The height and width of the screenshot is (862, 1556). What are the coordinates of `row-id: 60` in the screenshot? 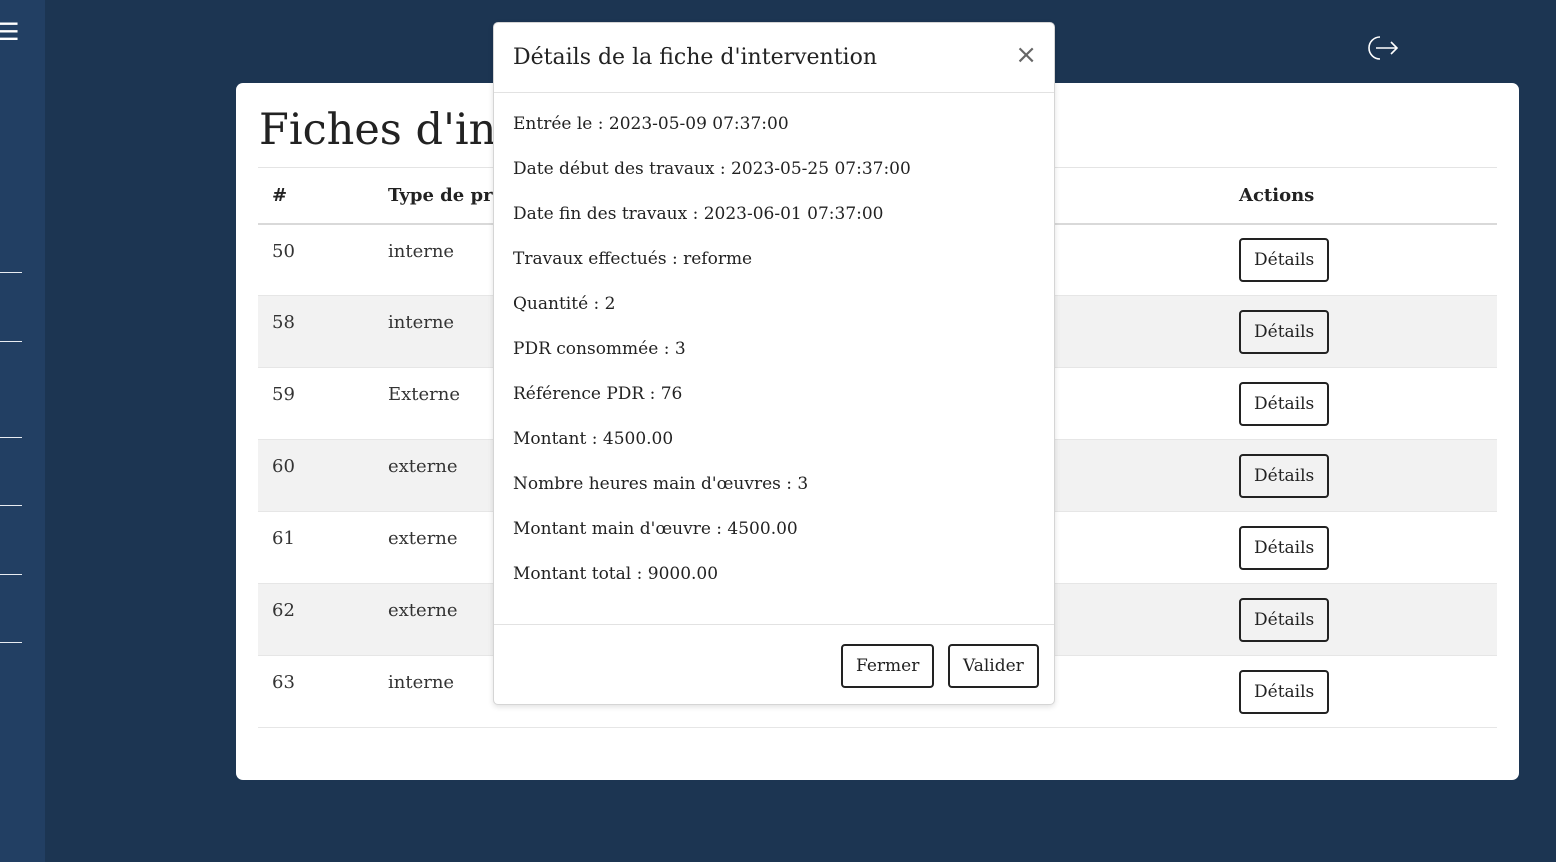 It's located at (316, 475).